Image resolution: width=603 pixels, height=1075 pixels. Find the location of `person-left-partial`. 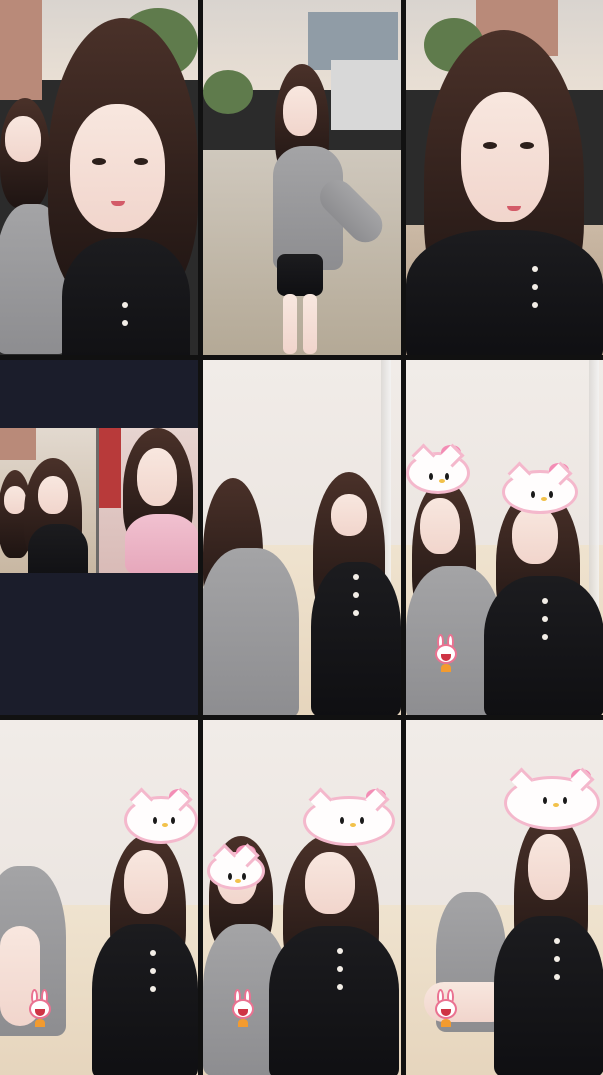

person-left-partial is located at coordinates (33, 970).